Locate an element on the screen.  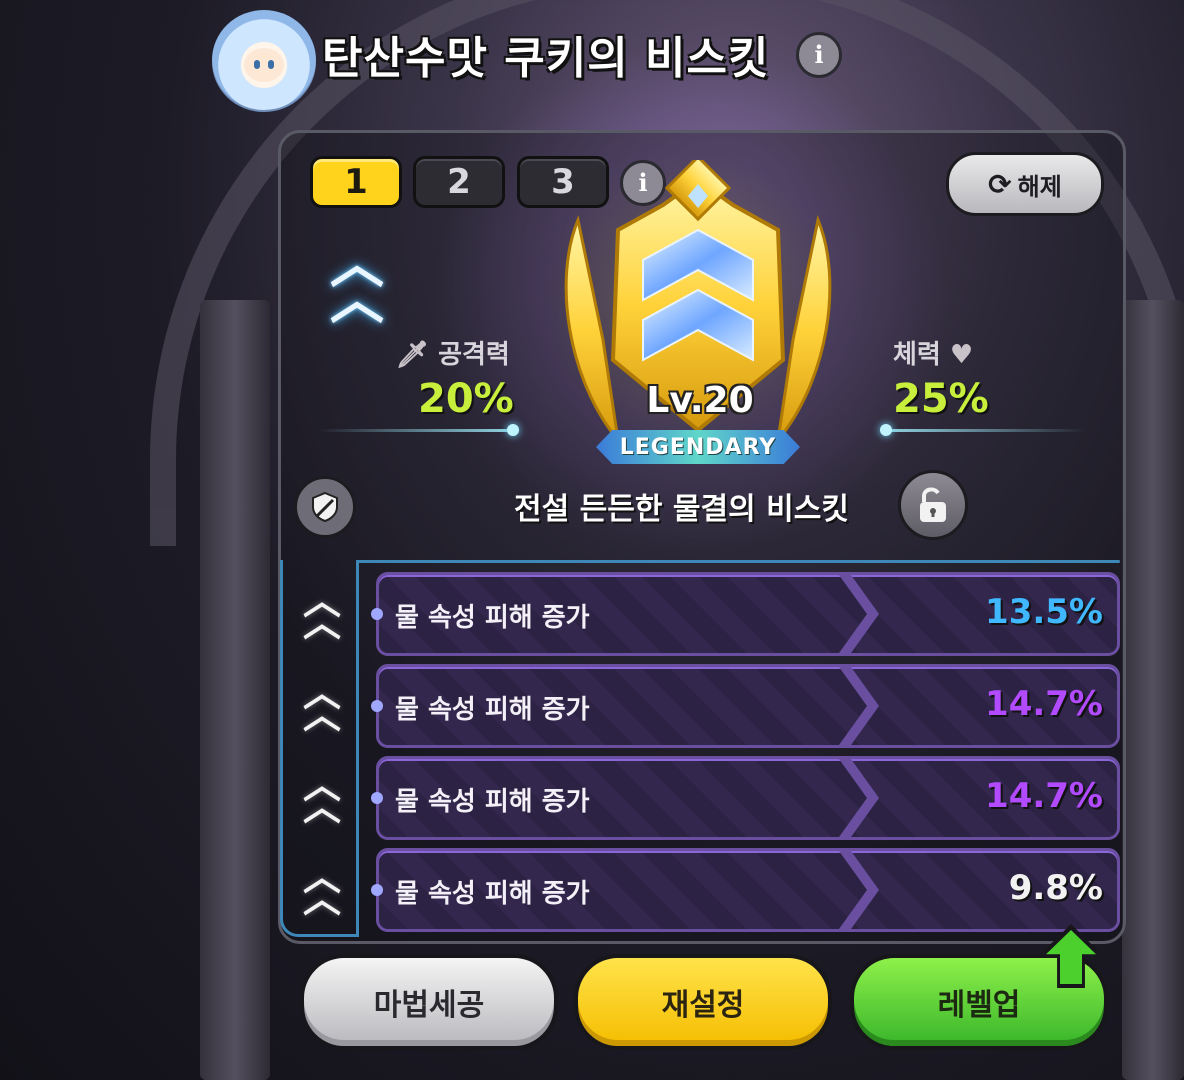
unequip-button: ⟳ 해제 is located at coordinates (1025, 184).